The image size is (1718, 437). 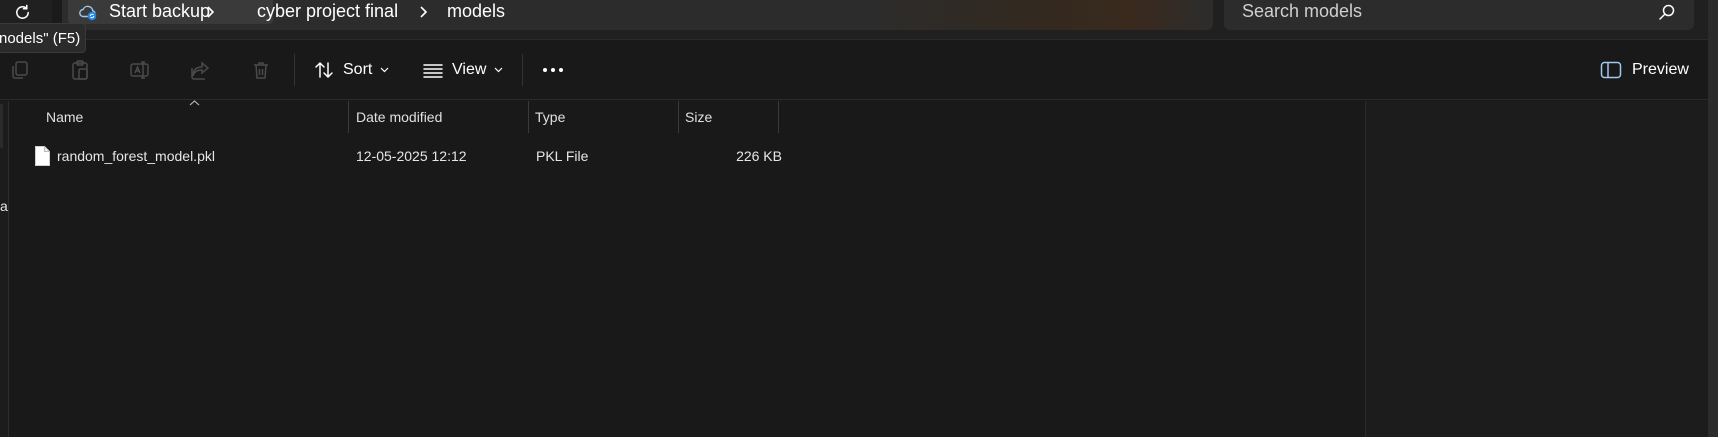 I want to click on view-icon, so click(x=433, y=71).